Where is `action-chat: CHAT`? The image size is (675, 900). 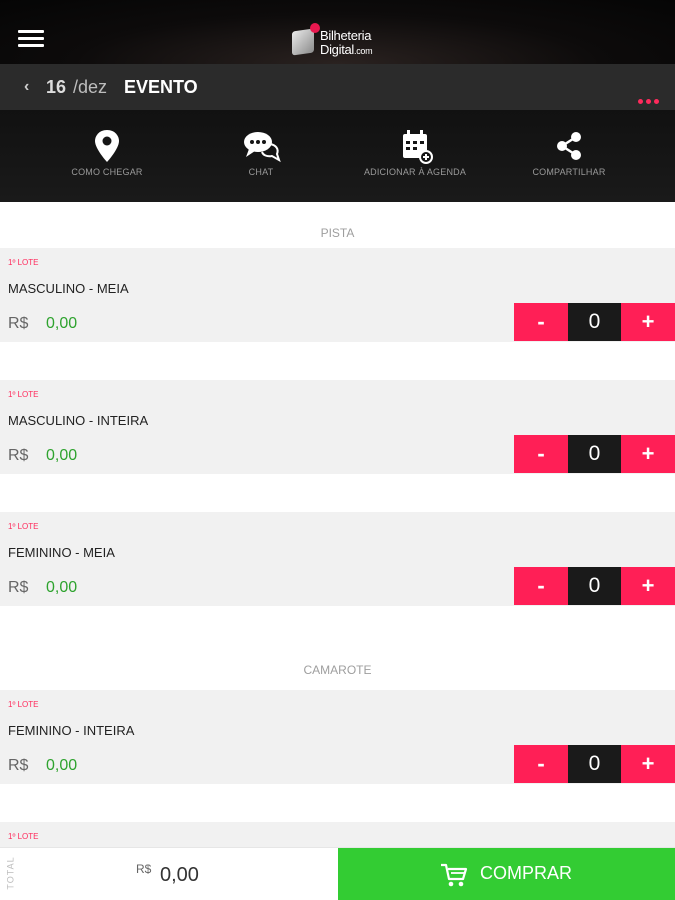
action-chat: CHAT is located at coordinates (261, 156).